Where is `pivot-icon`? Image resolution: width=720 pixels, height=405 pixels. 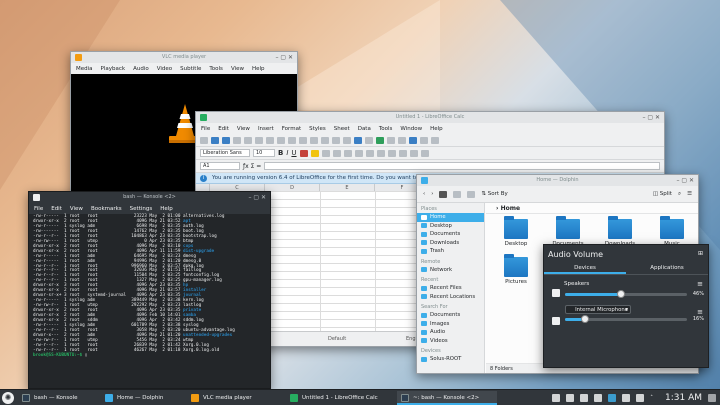
pivot-icon is located at coordinates (391, 140).